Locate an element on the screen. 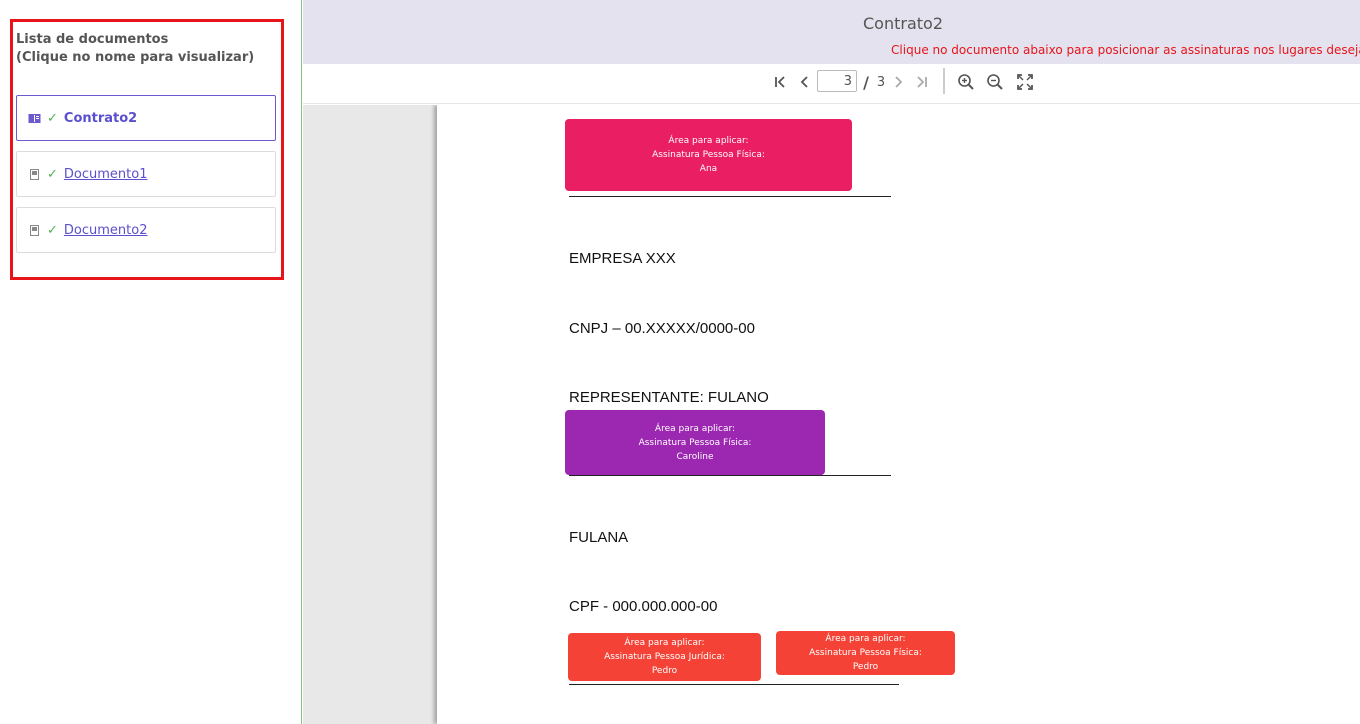 Image resolution: width=1360 pixels, height=724 pixels. signature-area-signer: Ana is located at coordinates (708, 169).